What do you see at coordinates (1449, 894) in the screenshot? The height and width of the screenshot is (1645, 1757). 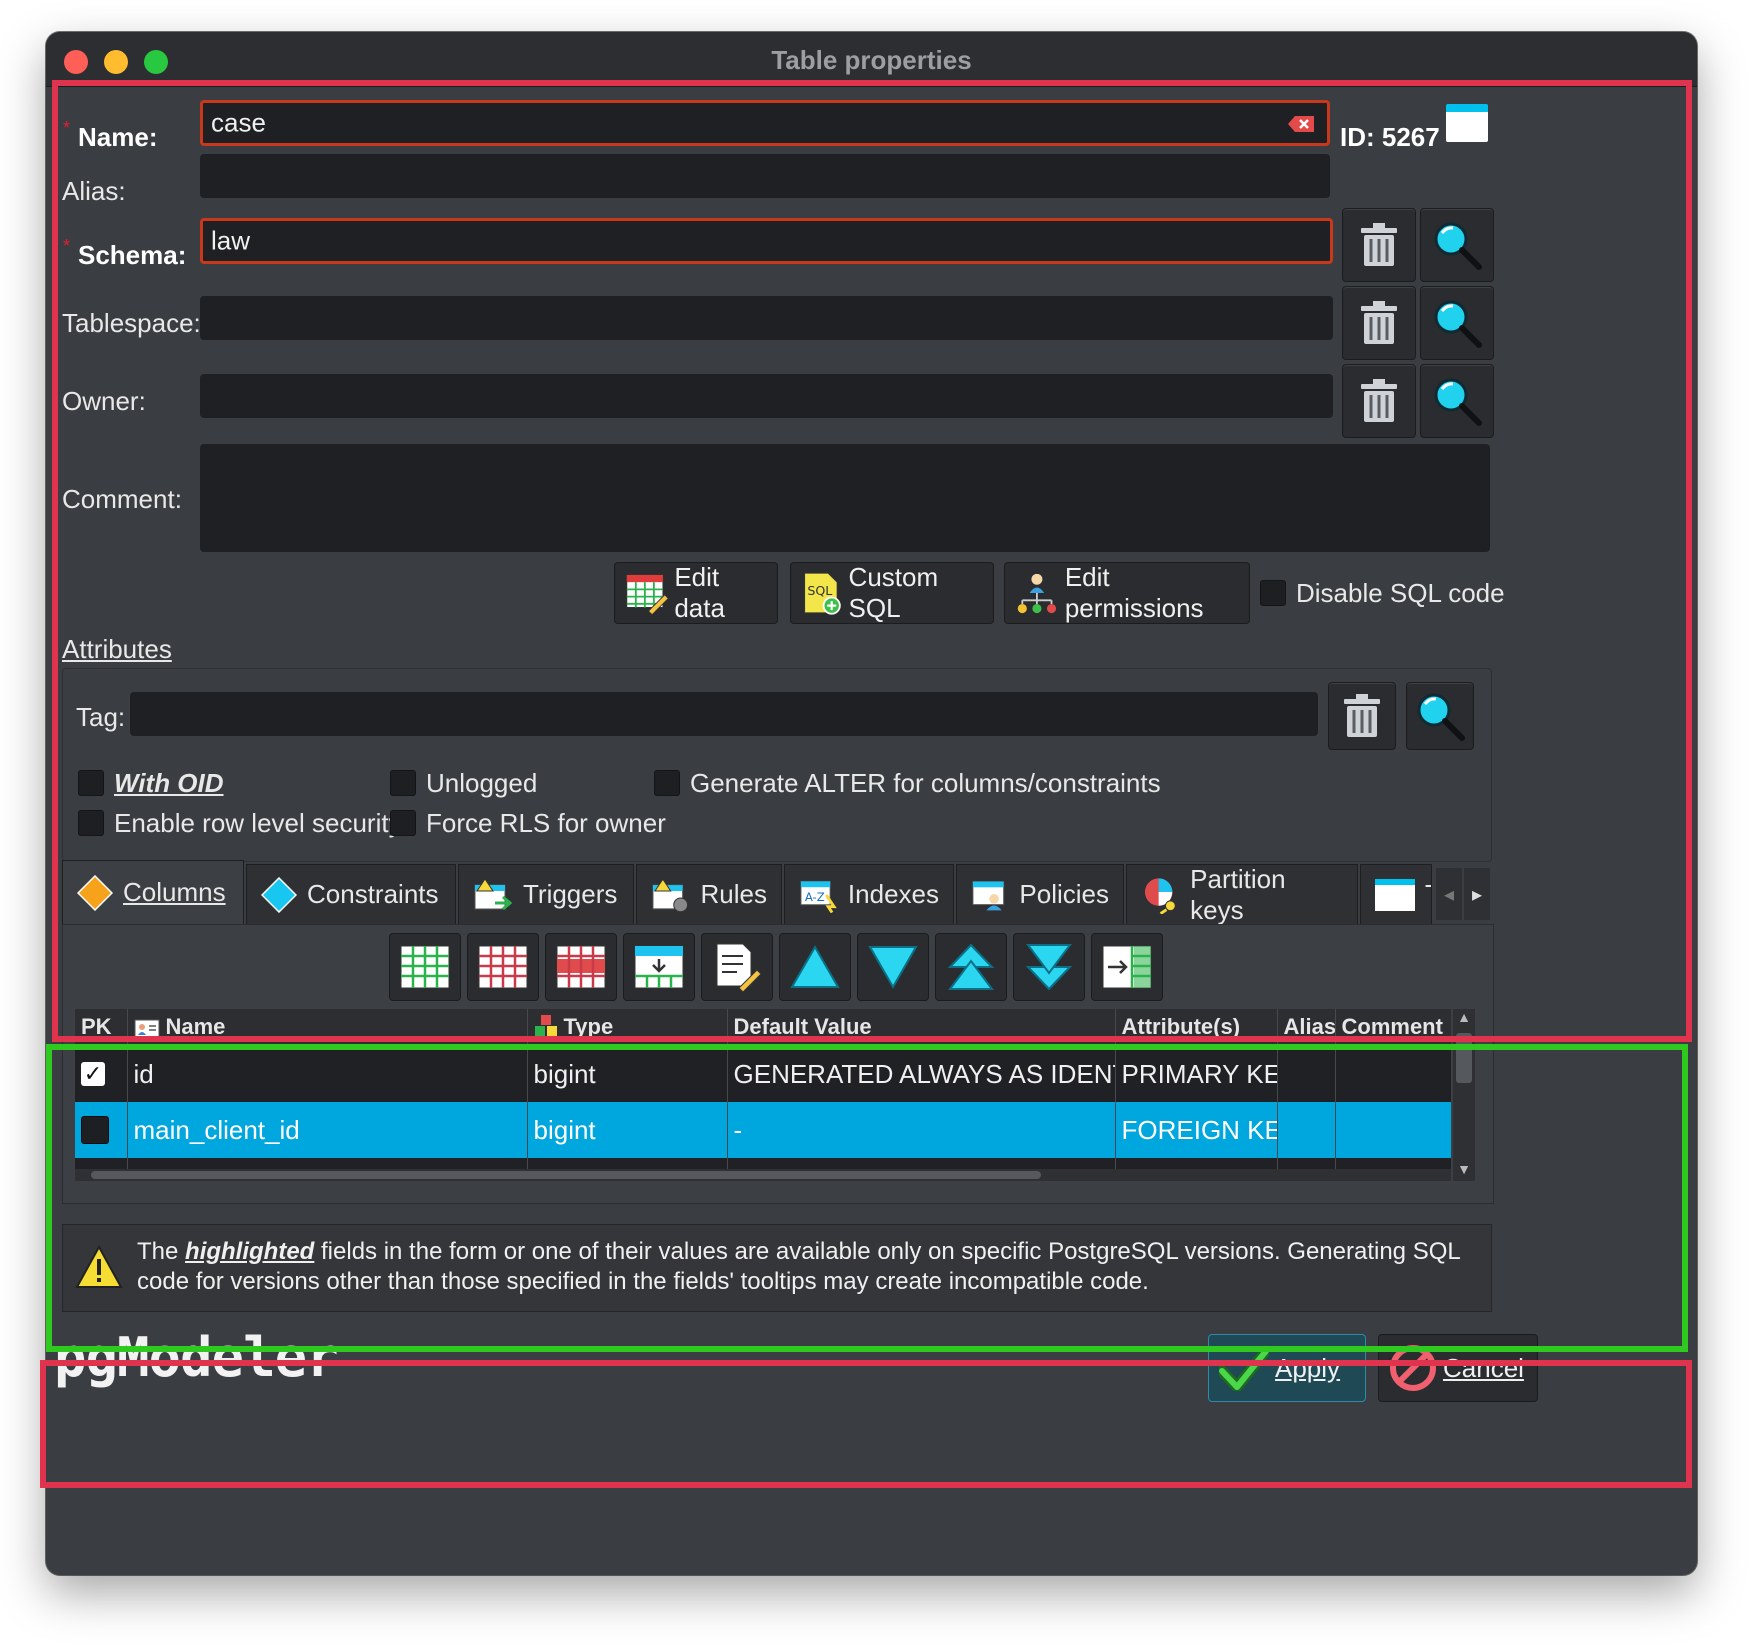 I see `tab-scroll-left-button: ◂` at bounding box center [1449, 894].